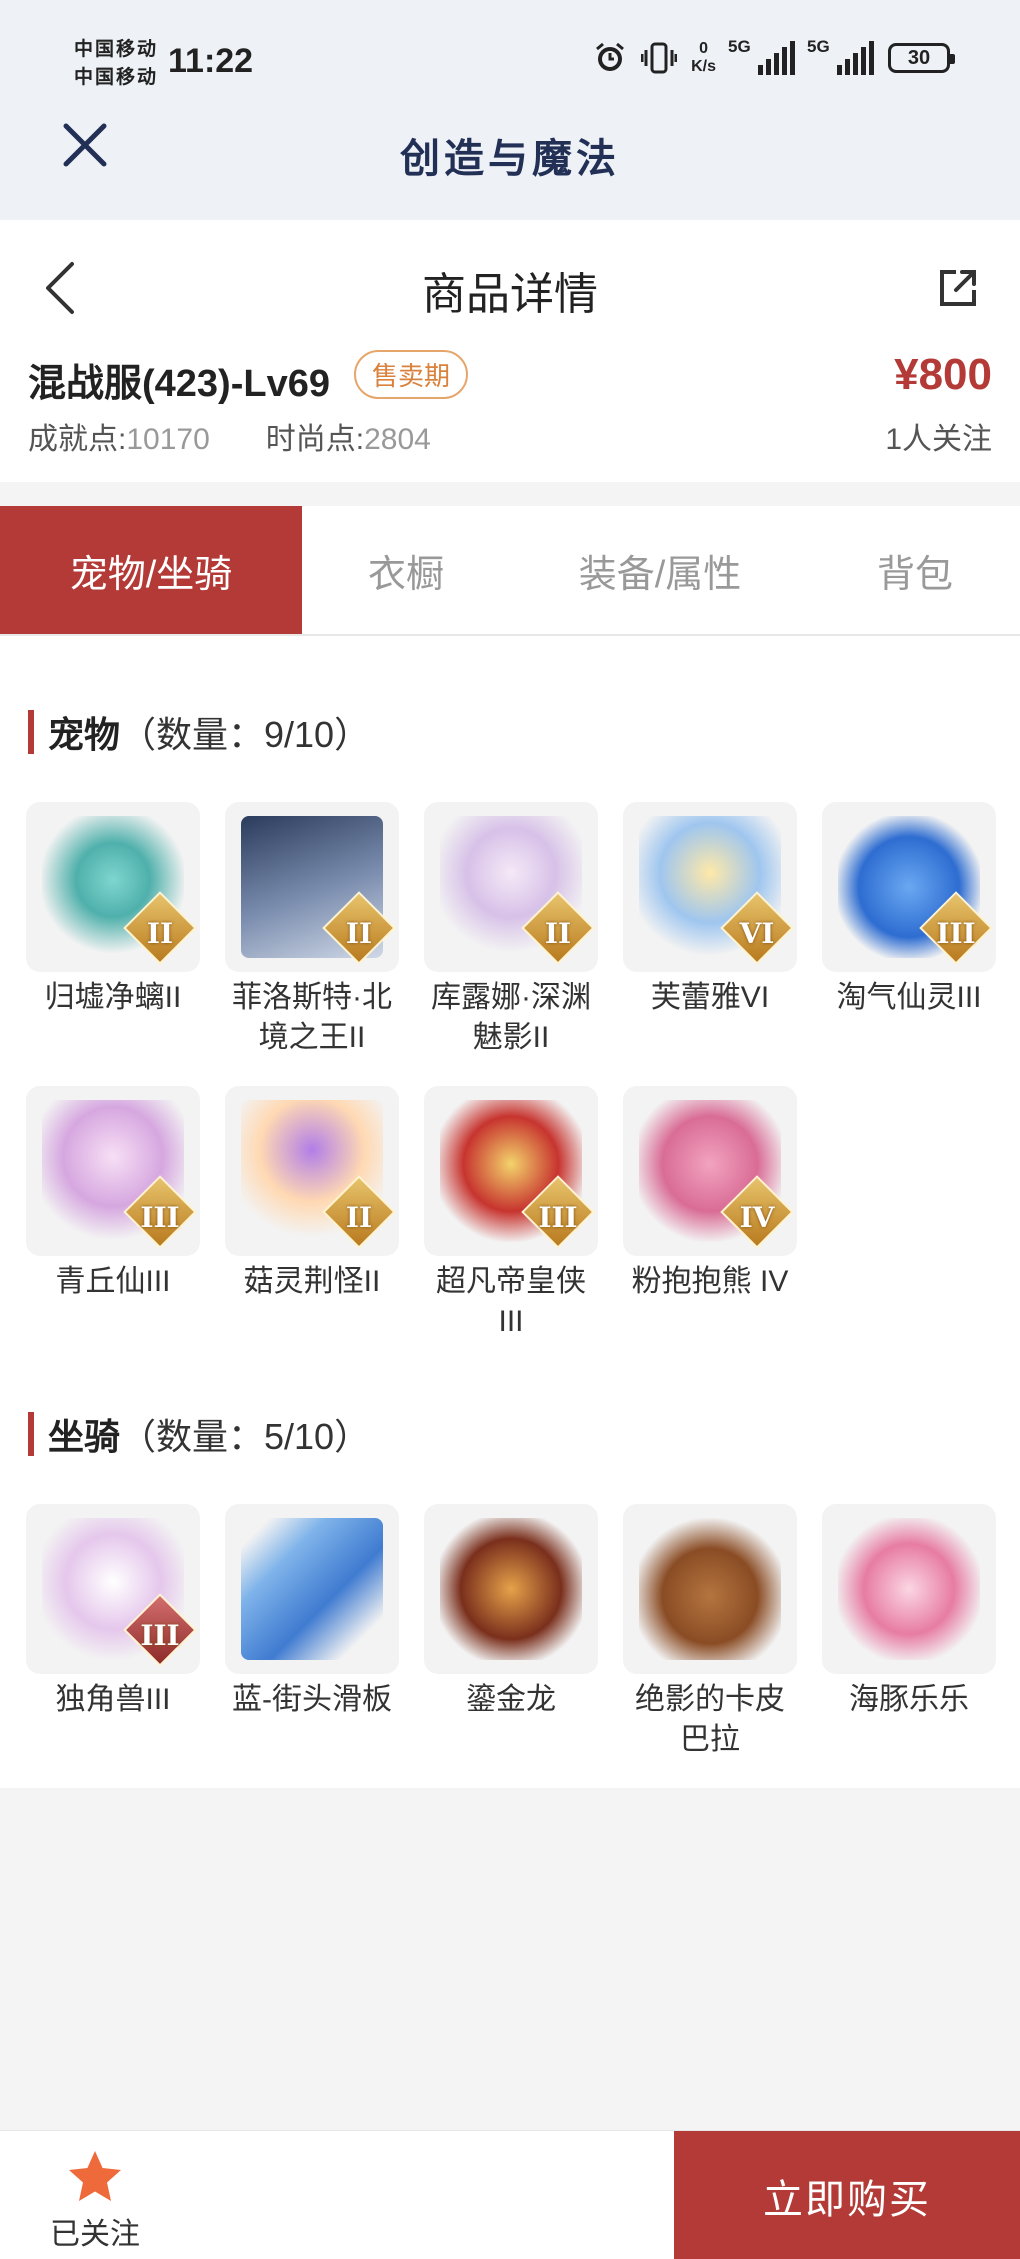 This screenshot has height=2259, width=1020. I want to click on pet-item: II 菇灵荆怪II, so click(312, 1194).